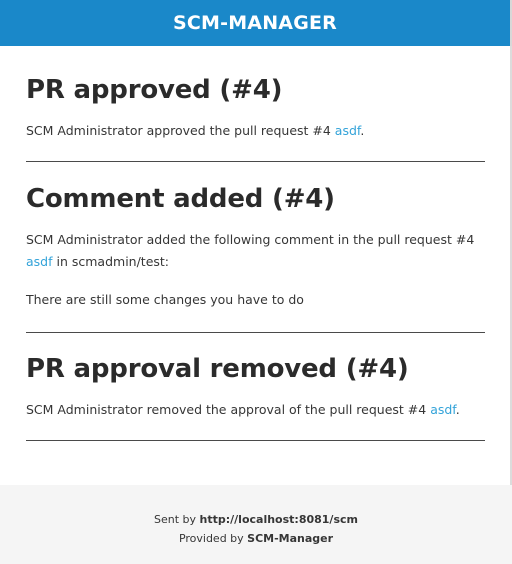  What do you see at coordinates (180, 199) in the screenshot?
I see `section-title: Comment added (#4)` at bounding box center [180, 199].